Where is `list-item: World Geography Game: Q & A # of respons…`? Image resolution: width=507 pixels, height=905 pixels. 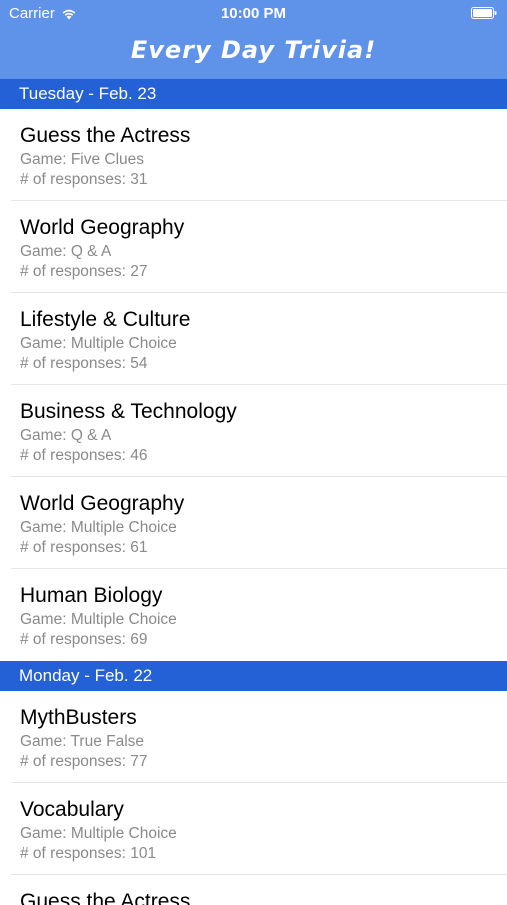 list-item: World Geography Game: Q & A # of respons… is located at coordinates (253, 247).